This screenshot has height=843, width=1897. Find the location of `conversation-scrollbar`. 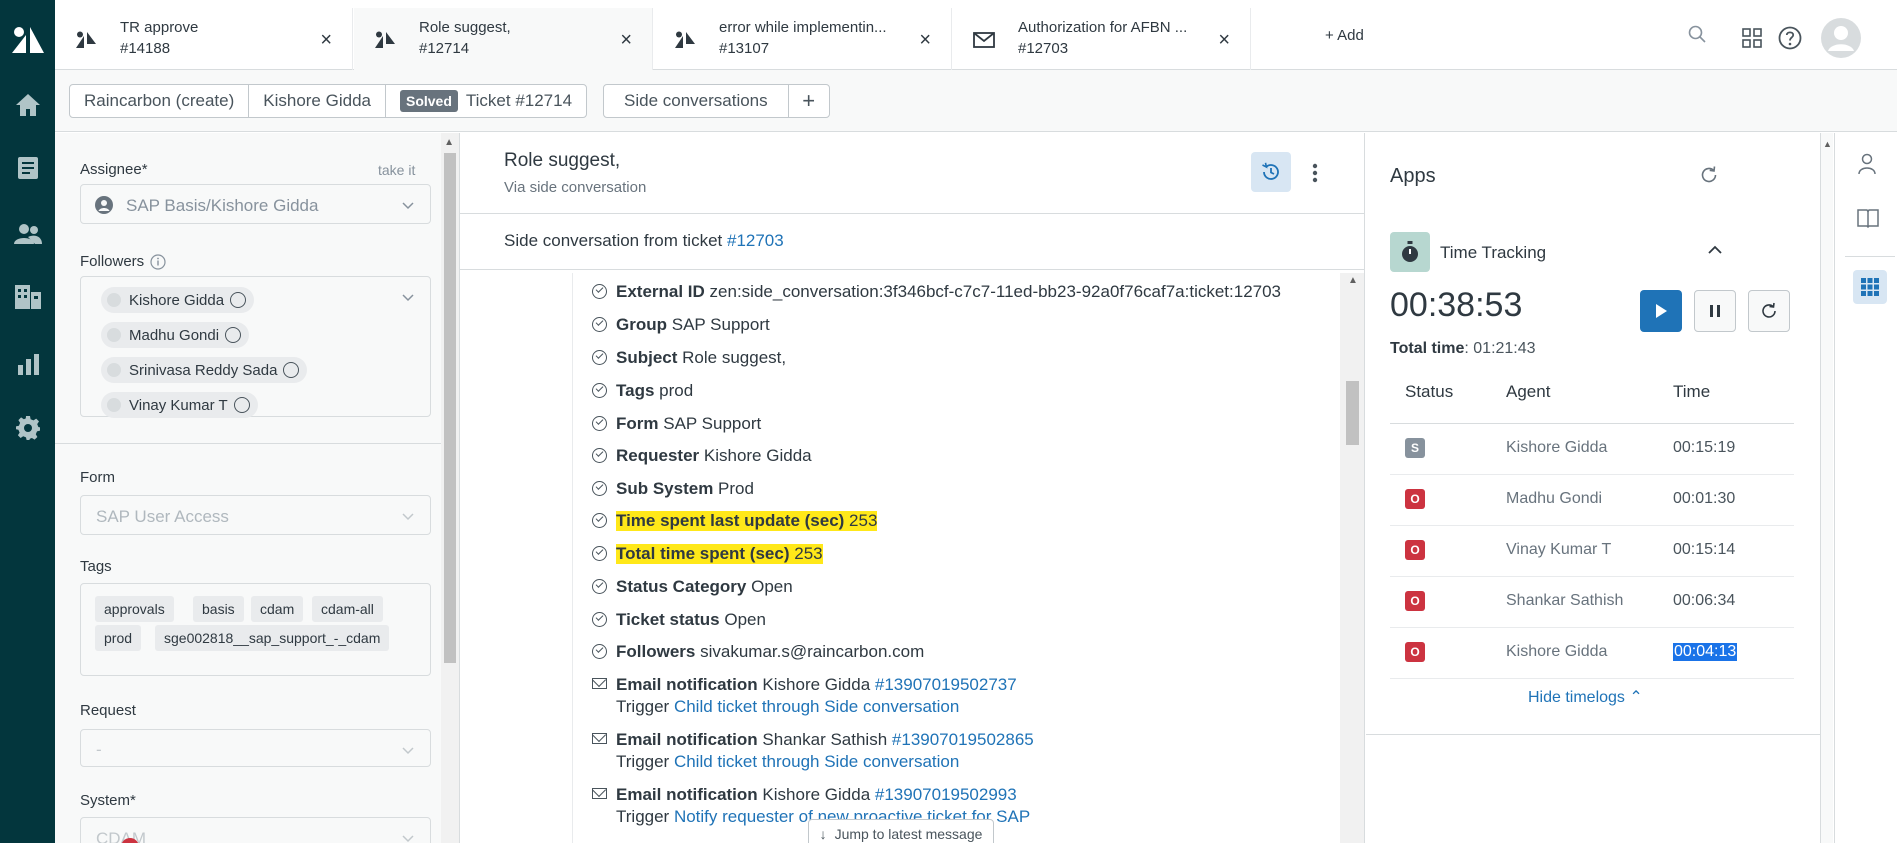

conversation-scrollbar is located at coordinates (1352, 558).